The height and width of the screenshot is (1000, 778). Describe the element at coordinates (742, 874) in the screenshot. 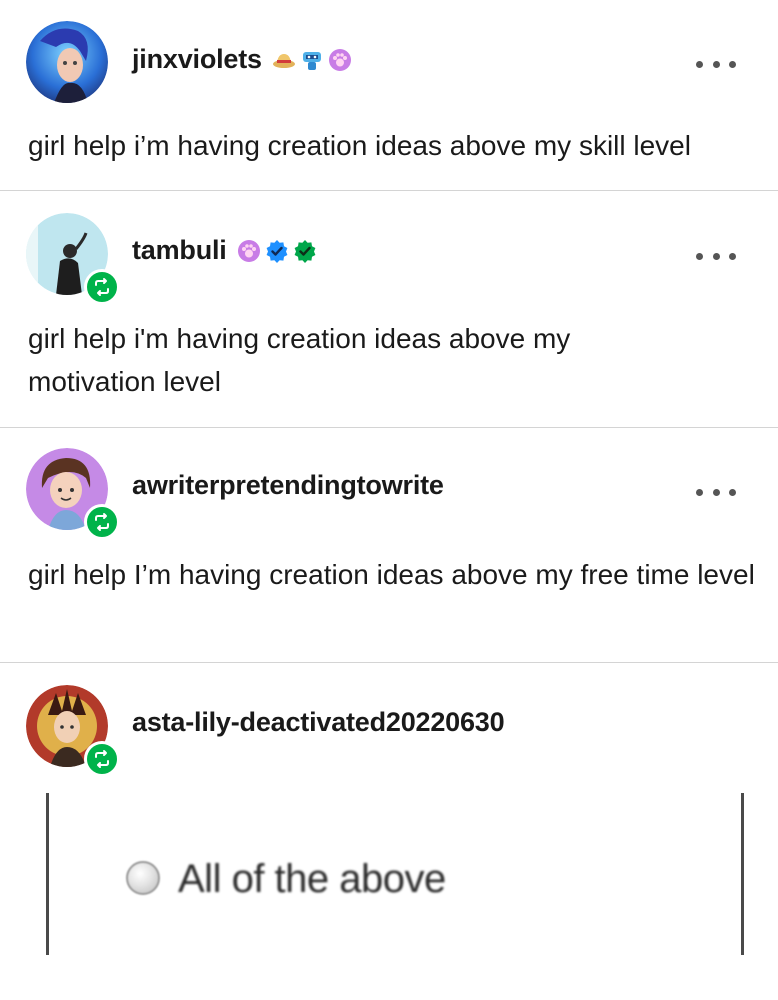

I see `image-border-right` at that location.